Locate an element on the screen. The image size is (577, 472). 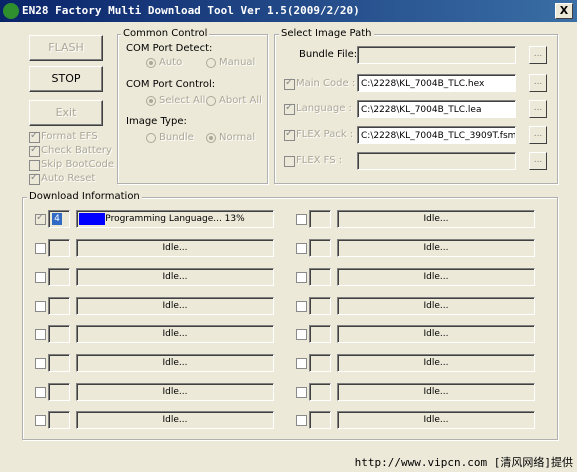
select-all-radio is located at coordinates (151, 101).